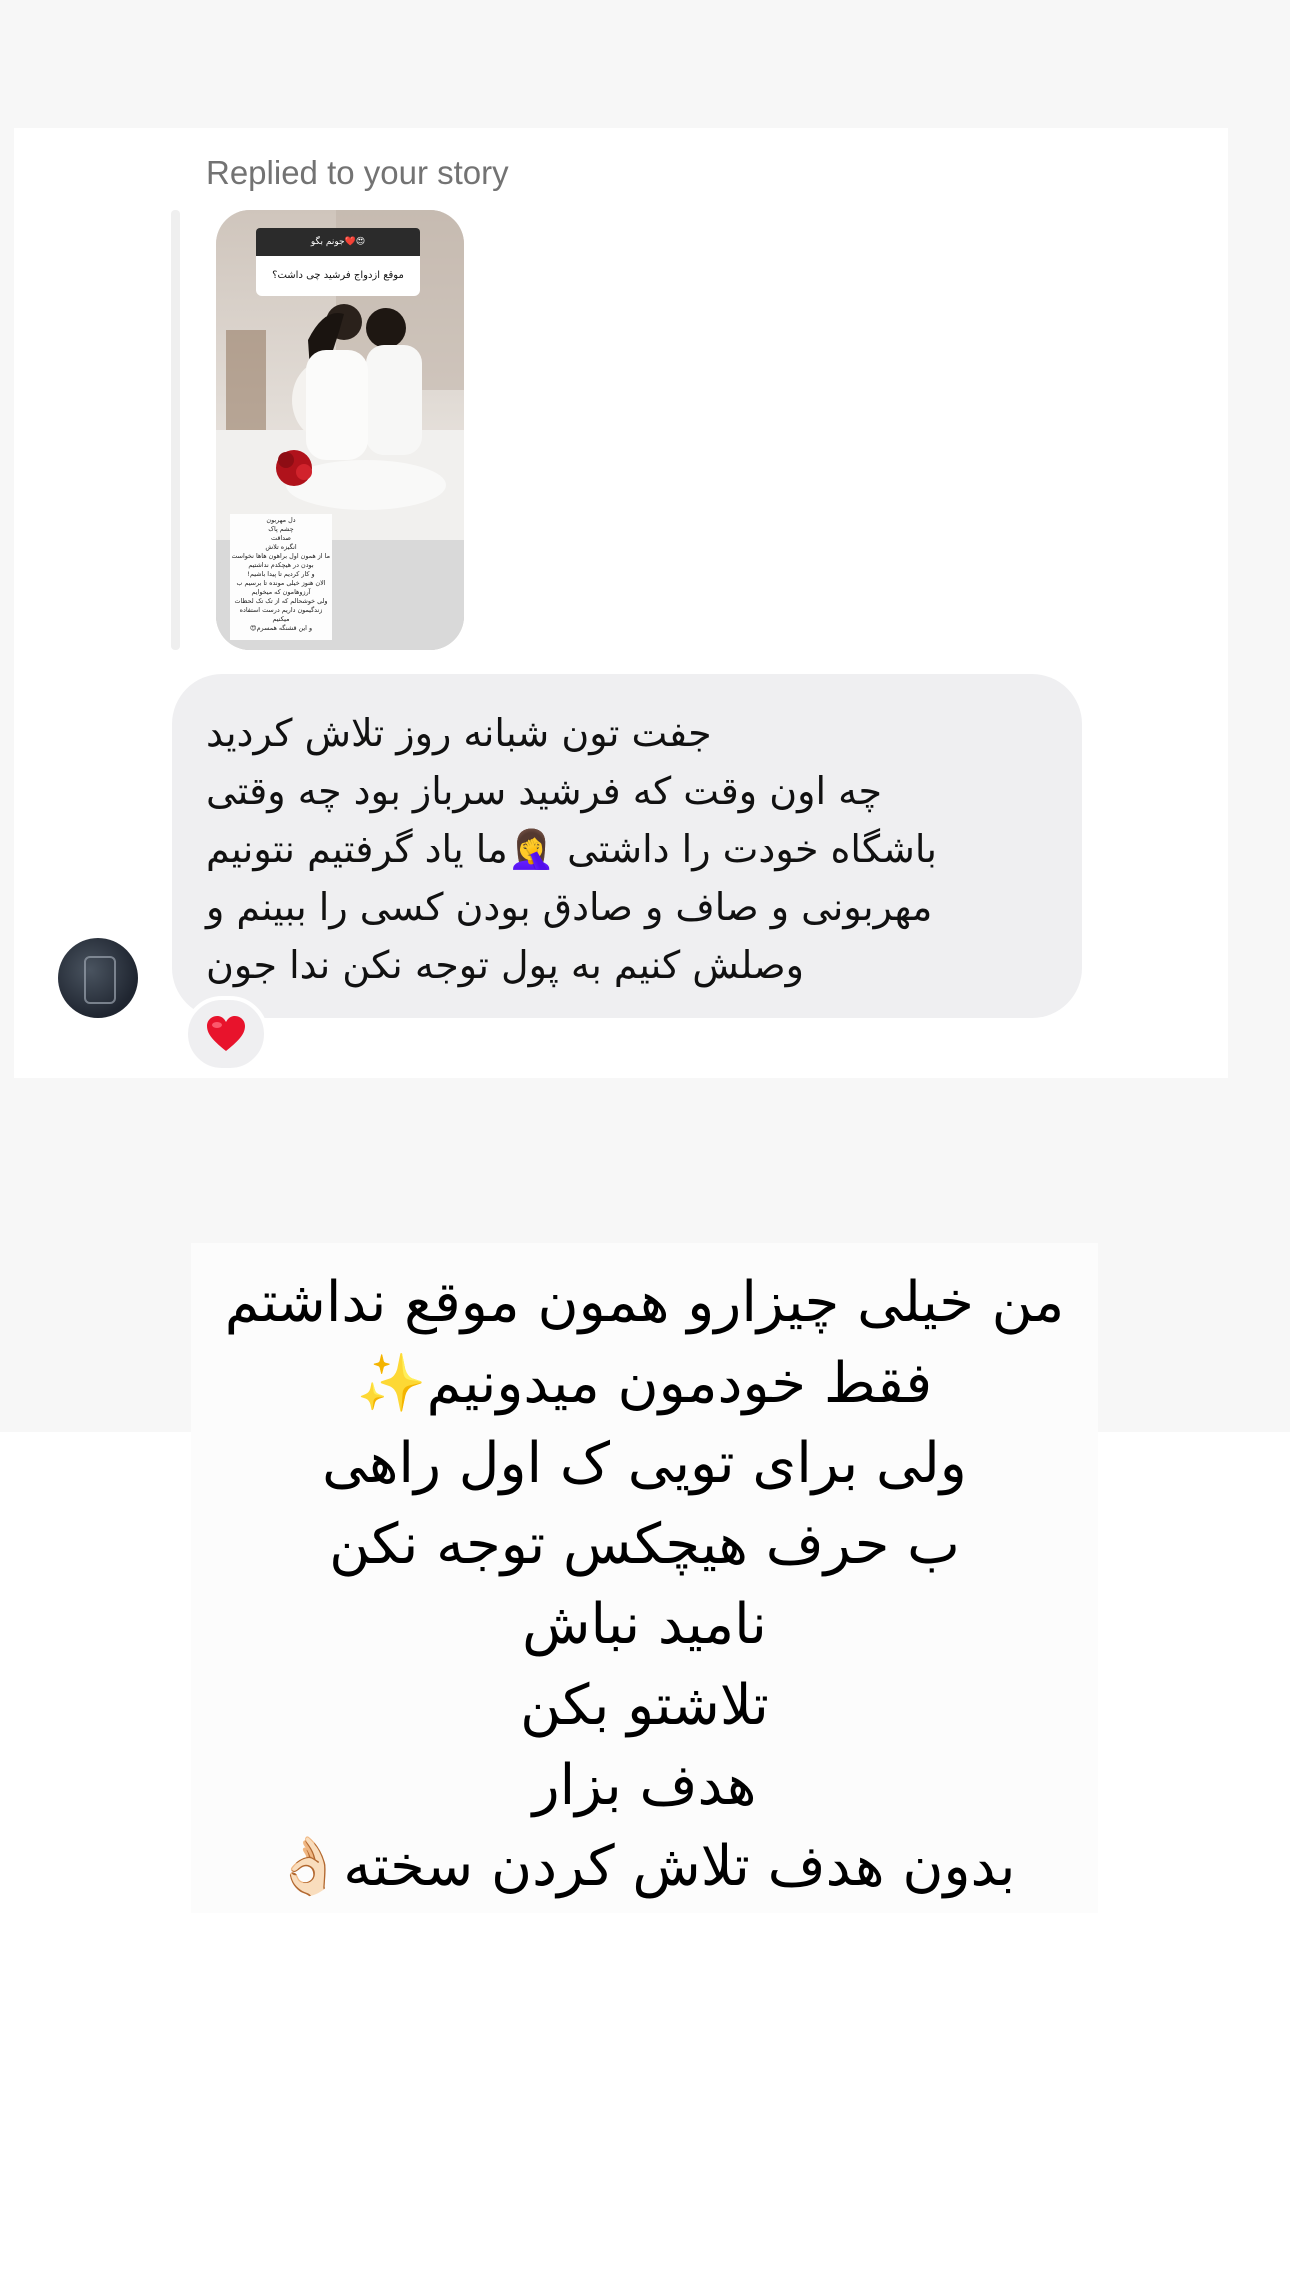 The height and width of the screenshot is (2293, 1290). Describe the element at coordinates (98, 978) in the screenshot. I see `sender-avatar` at that location.